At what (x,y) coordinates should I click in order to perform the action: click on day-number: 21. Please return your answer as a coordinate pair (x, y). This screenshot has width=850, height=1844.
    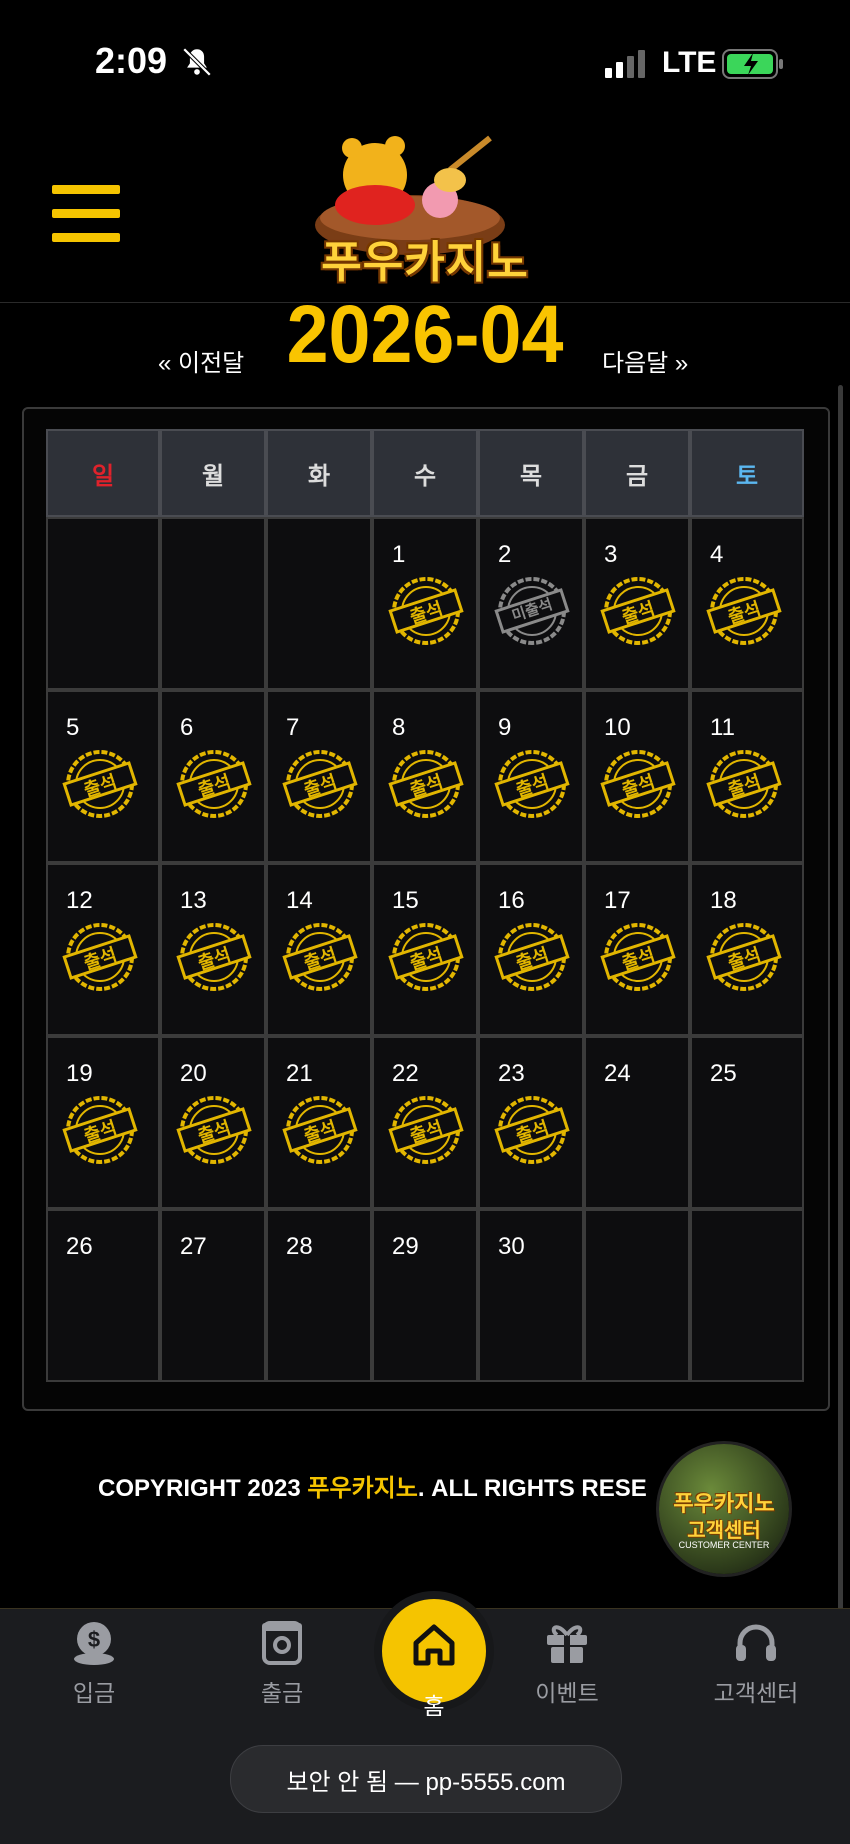
    Looking at the image, I should click on (299, 1073).